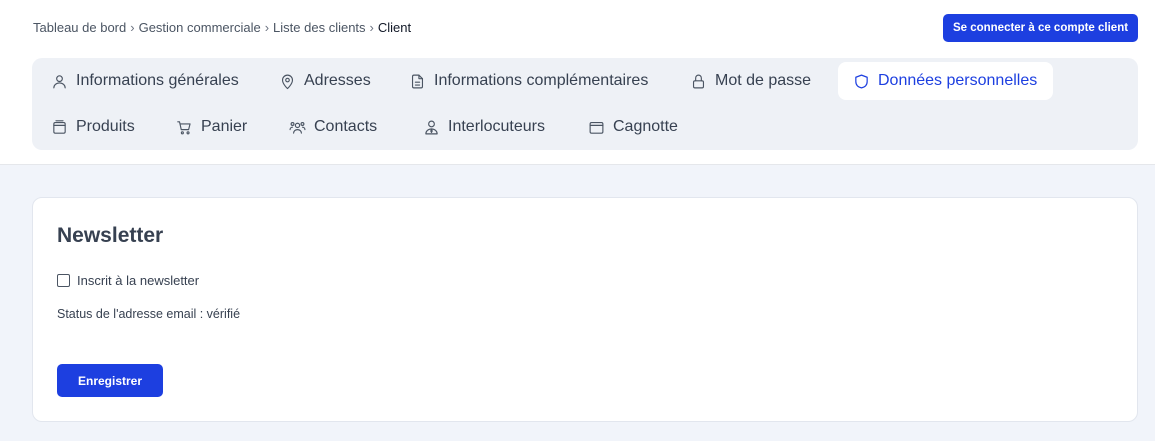 The height and width of the screenshot is (441, 1155). What do you see at coordinates (861, 81) in the screenshot?
I see `shield-icon` at bounding box center [861, 81].